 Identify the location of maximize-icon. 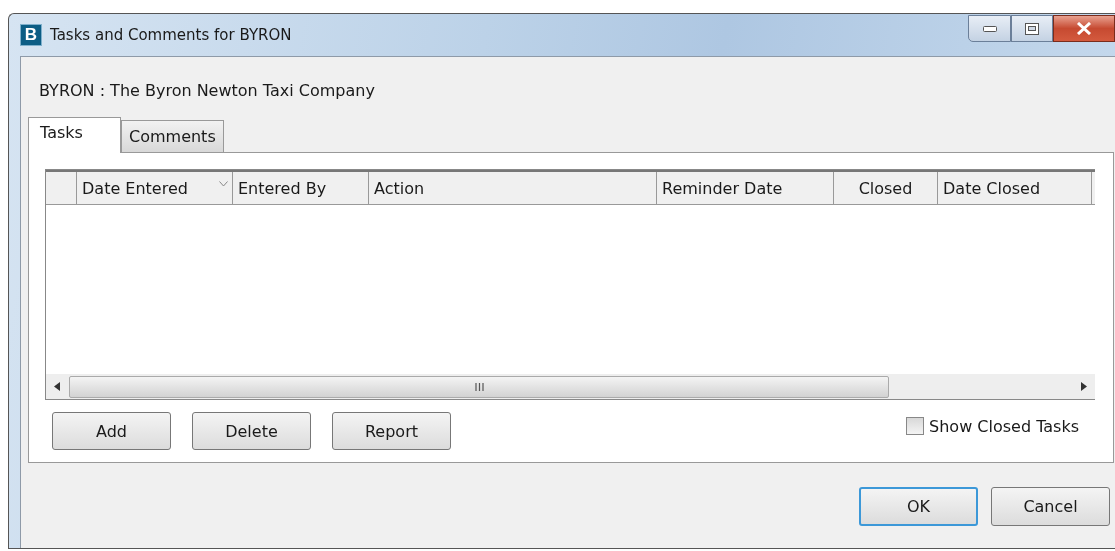
(1032, 28).